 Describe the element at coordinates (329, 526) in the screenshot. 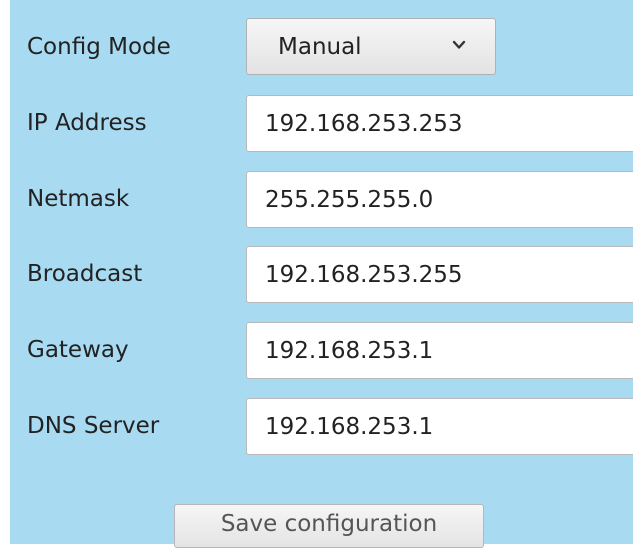

I see `save-configuration-button: Save configuration` at that location.